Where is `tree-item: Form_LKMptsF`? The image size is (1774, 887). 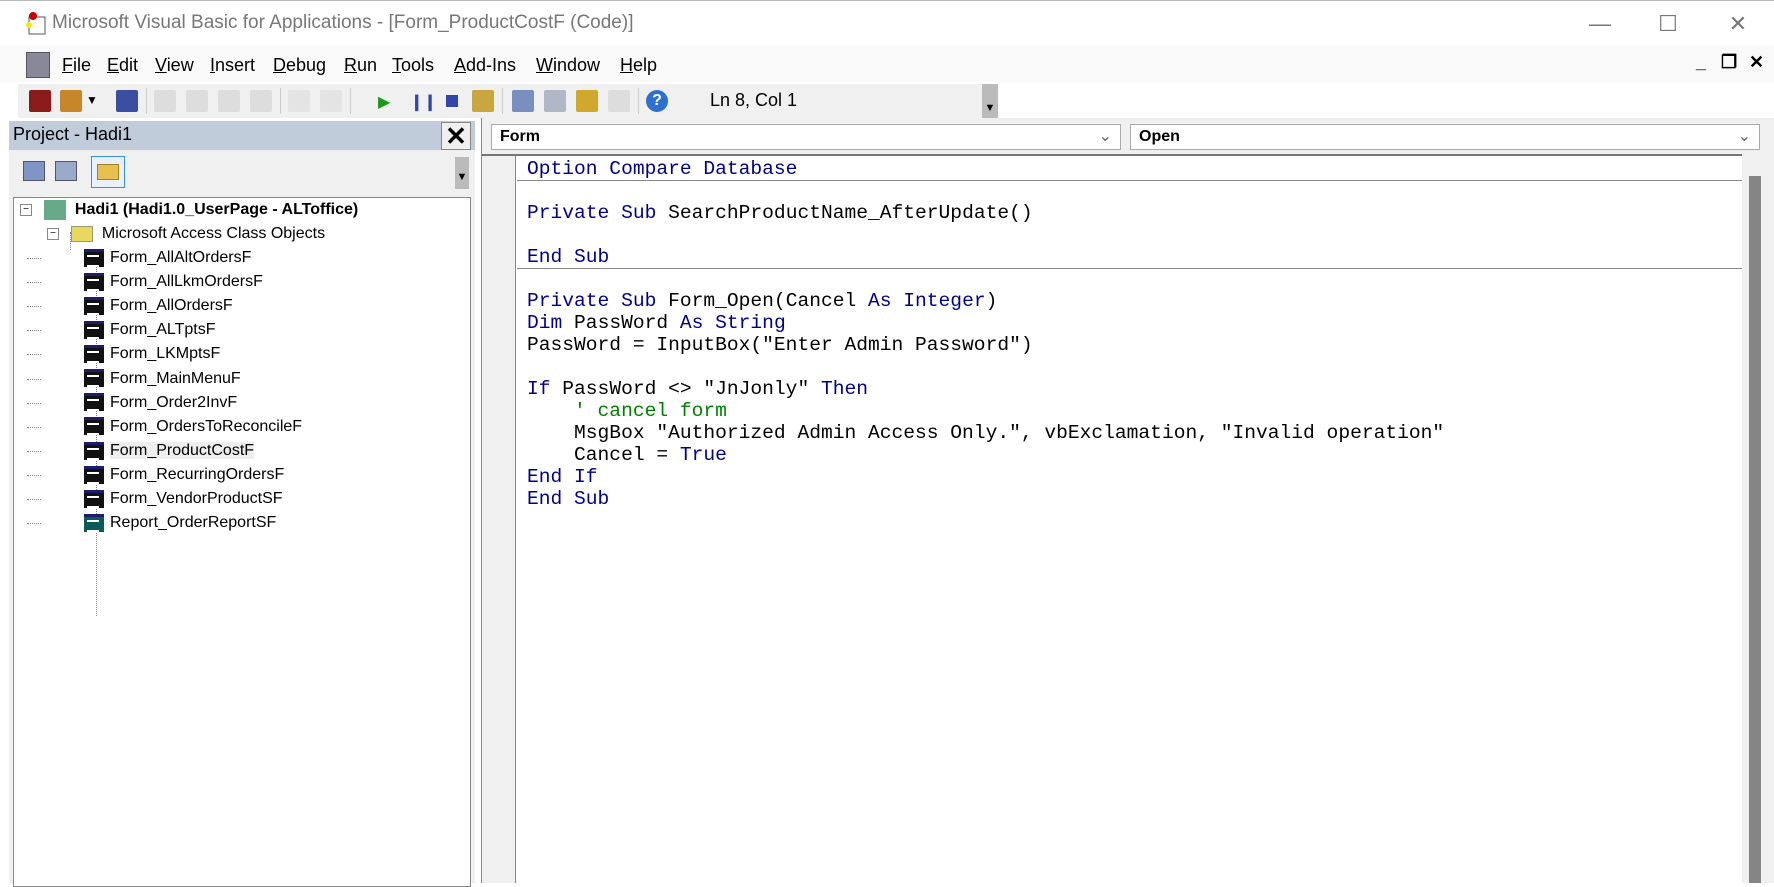 tree-item: Form_LKMptsF is located at coordinates (124, 354).